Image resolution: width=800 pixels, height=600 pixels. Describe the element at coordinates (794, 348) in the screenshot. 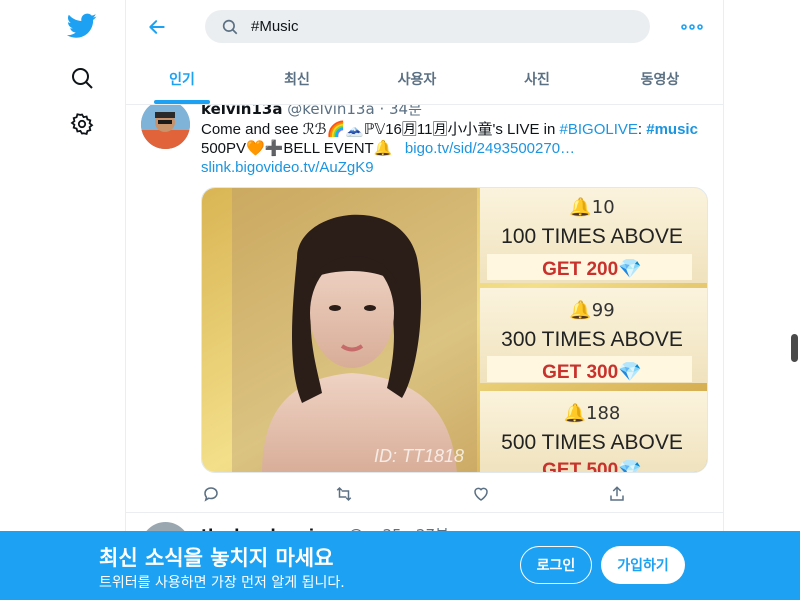

I see `scrollbar-thumb` at that location.